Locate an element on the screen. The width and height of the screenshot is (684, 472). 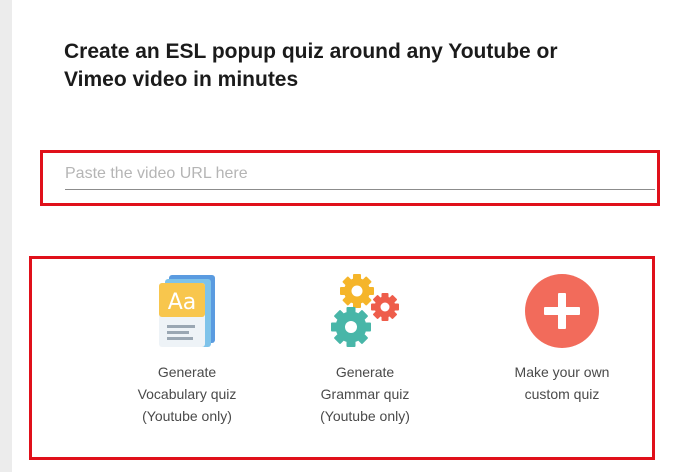
grammar-label-line-1: Generate is located at coordinates (365, 372).